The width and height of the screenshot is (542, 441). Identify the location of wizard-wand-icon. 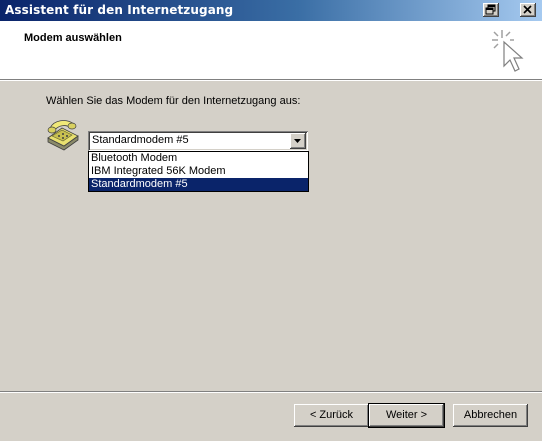
(508, 51).